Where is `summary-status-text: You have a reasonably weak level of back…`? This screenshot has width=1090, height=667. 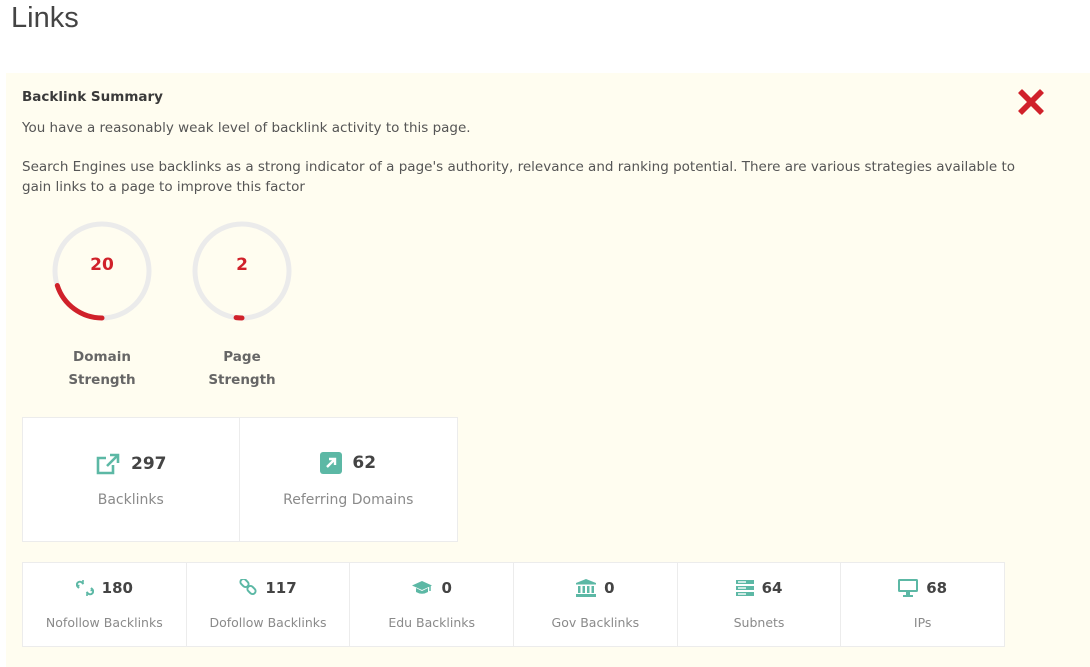
summary-status-text: You have a reasonably weak level of back… is located at coordinates (246, 128).